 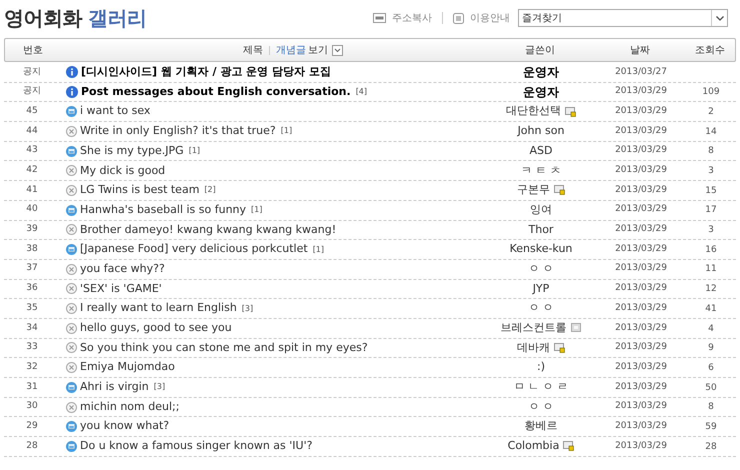 I want to click on view-count: 8, so click(x=711, y=407).